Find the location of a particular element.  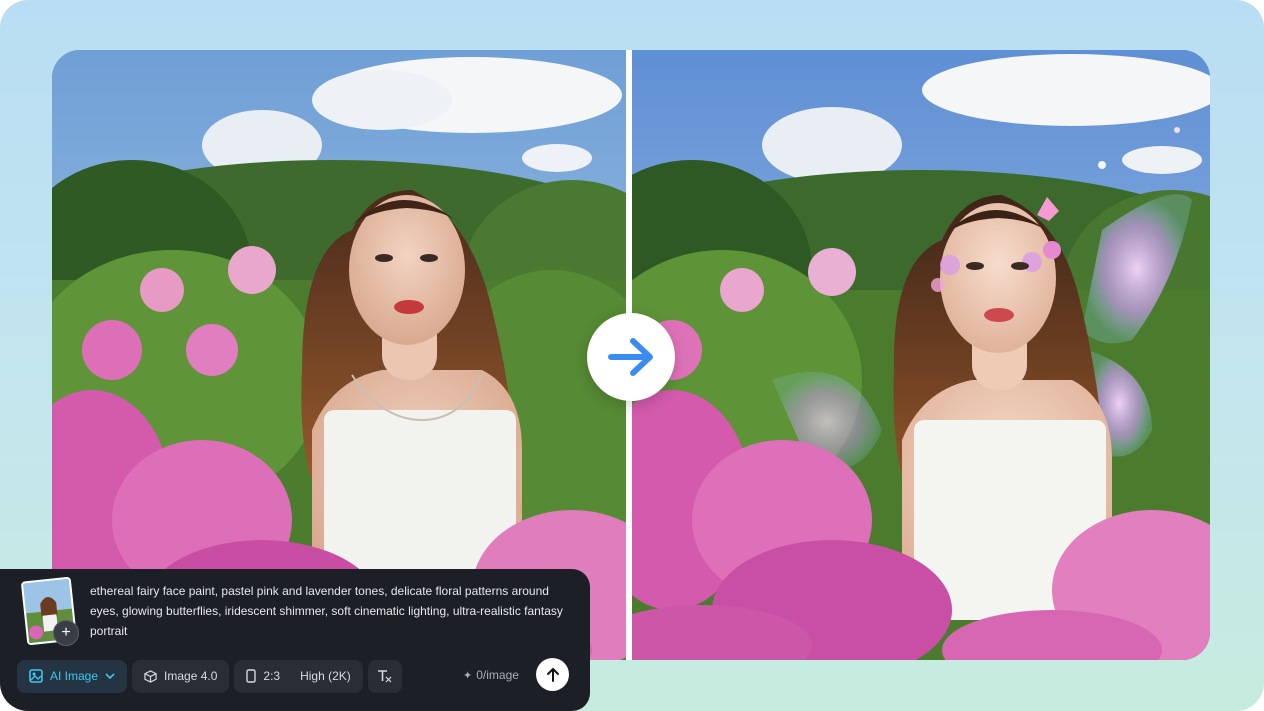

credits-label: 0/image is located at coordinates (497, 675).